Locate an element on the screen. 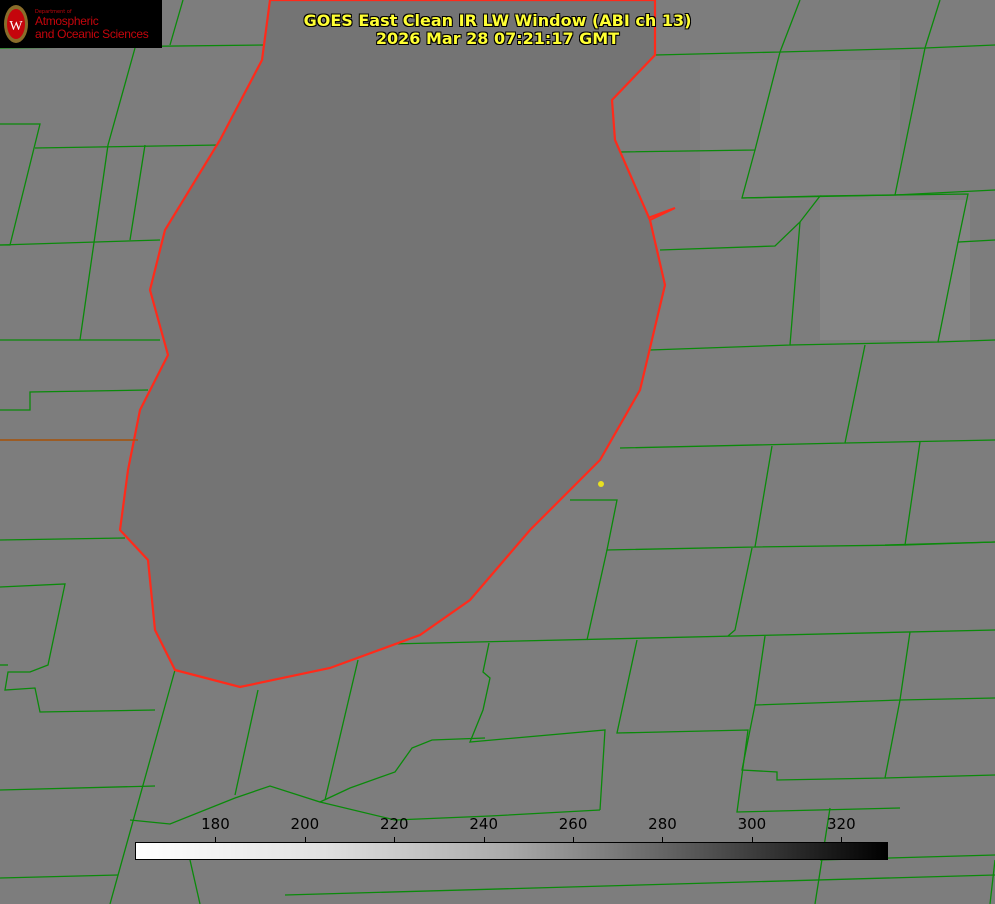 Image resolution: width=995 pixels, height=904 pixels. image-timestamp: 2026 Mar 28 07:21:17 GMT is located at coordinates (497, 38).